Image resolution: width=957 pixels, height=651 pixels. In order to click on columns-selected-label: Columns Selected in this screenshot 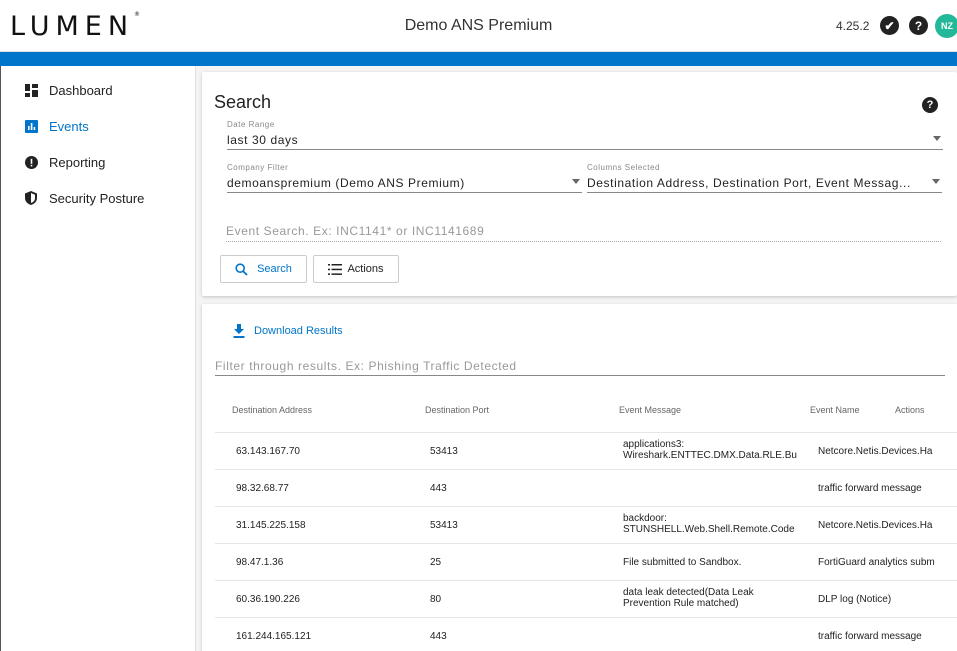, I will do `click(623, 167)`.